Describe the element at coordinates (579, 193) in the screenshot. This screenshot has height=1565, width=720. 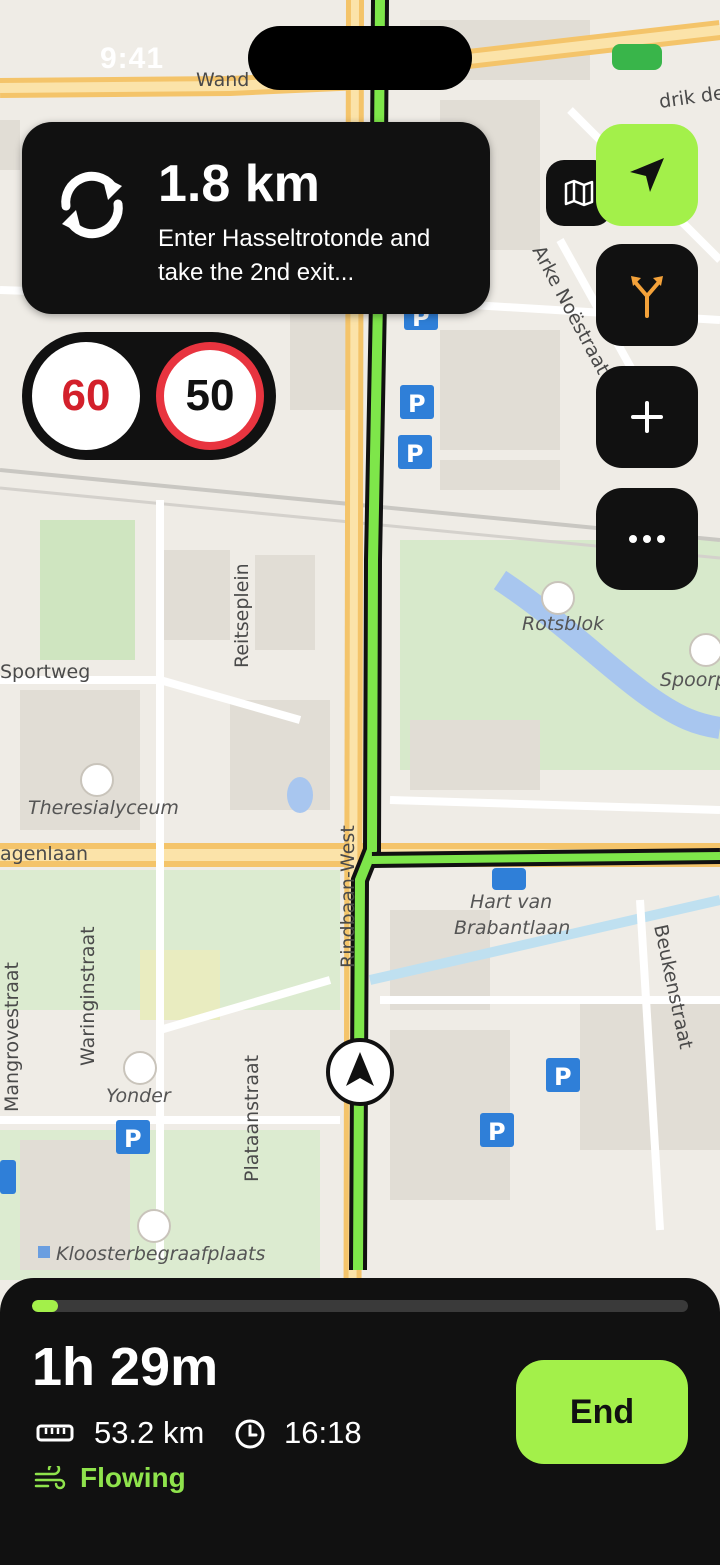
I see `map-icon` at that location.